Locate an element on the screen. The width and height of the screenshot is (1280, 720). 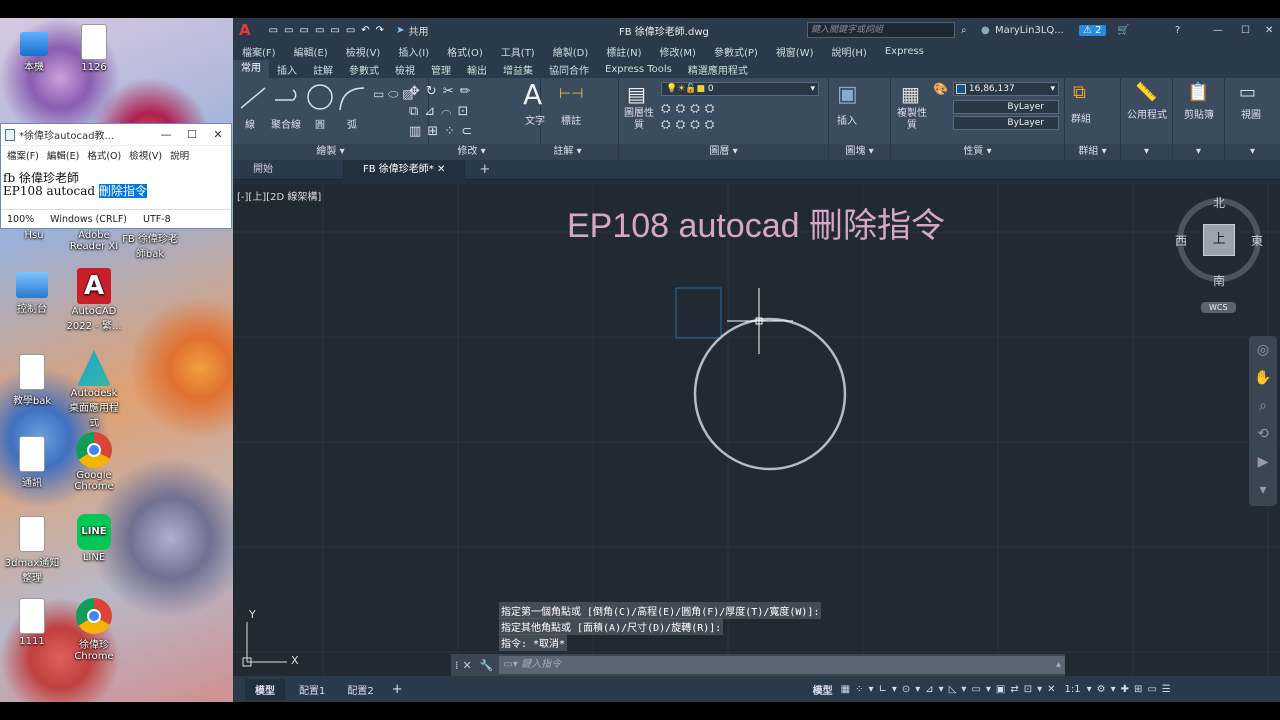
panel-block-title: 圖塊 ▾ is located at coordinates (859, 152).